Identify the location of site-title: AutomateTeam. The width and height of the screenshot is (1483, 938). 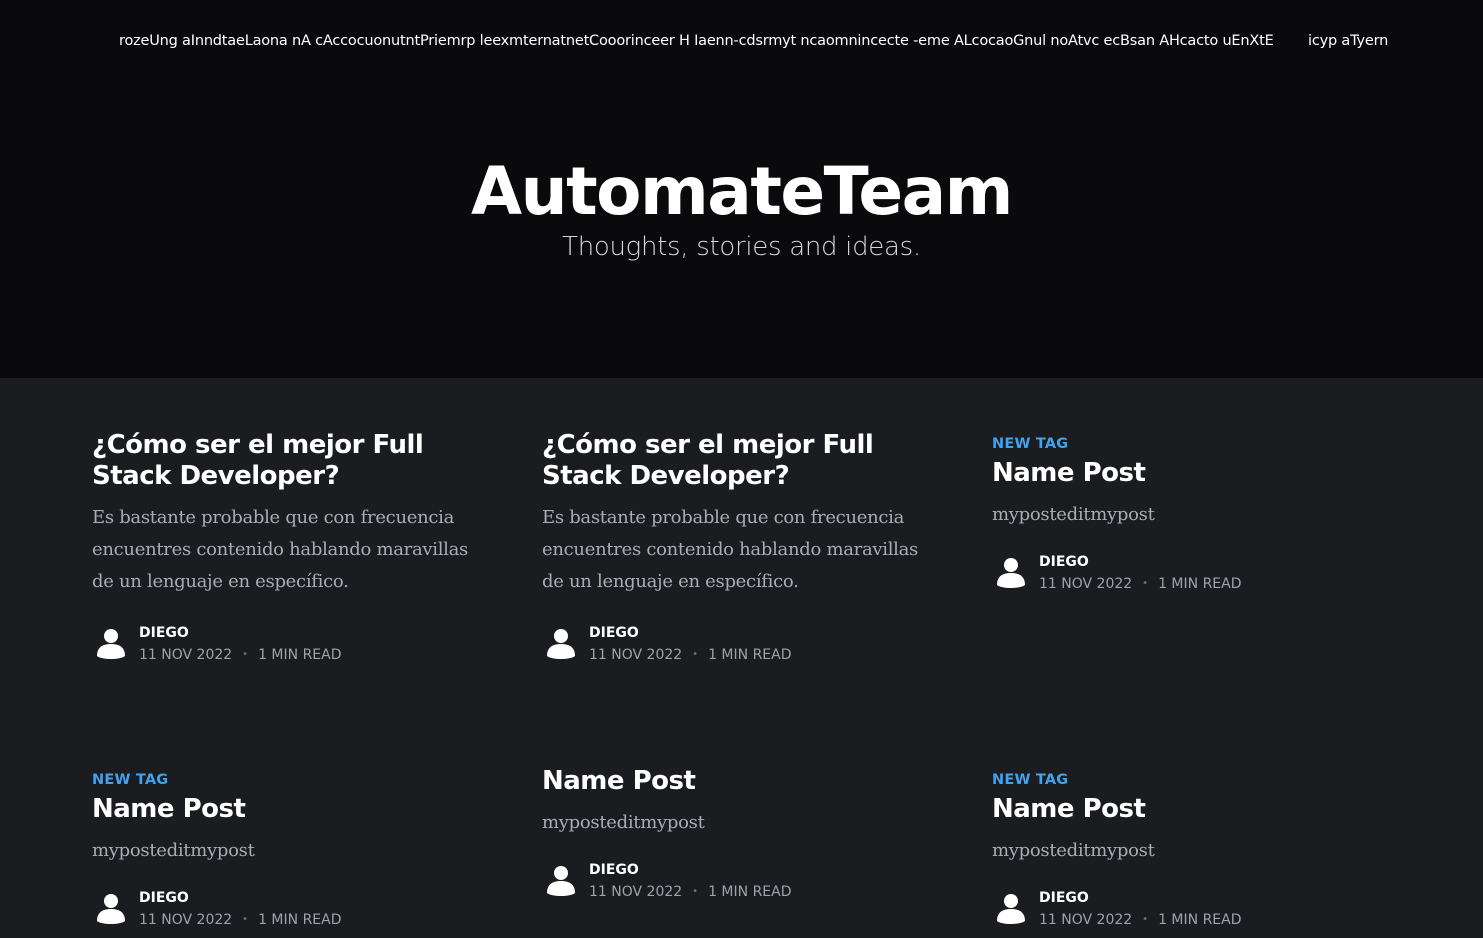
(741, 191).